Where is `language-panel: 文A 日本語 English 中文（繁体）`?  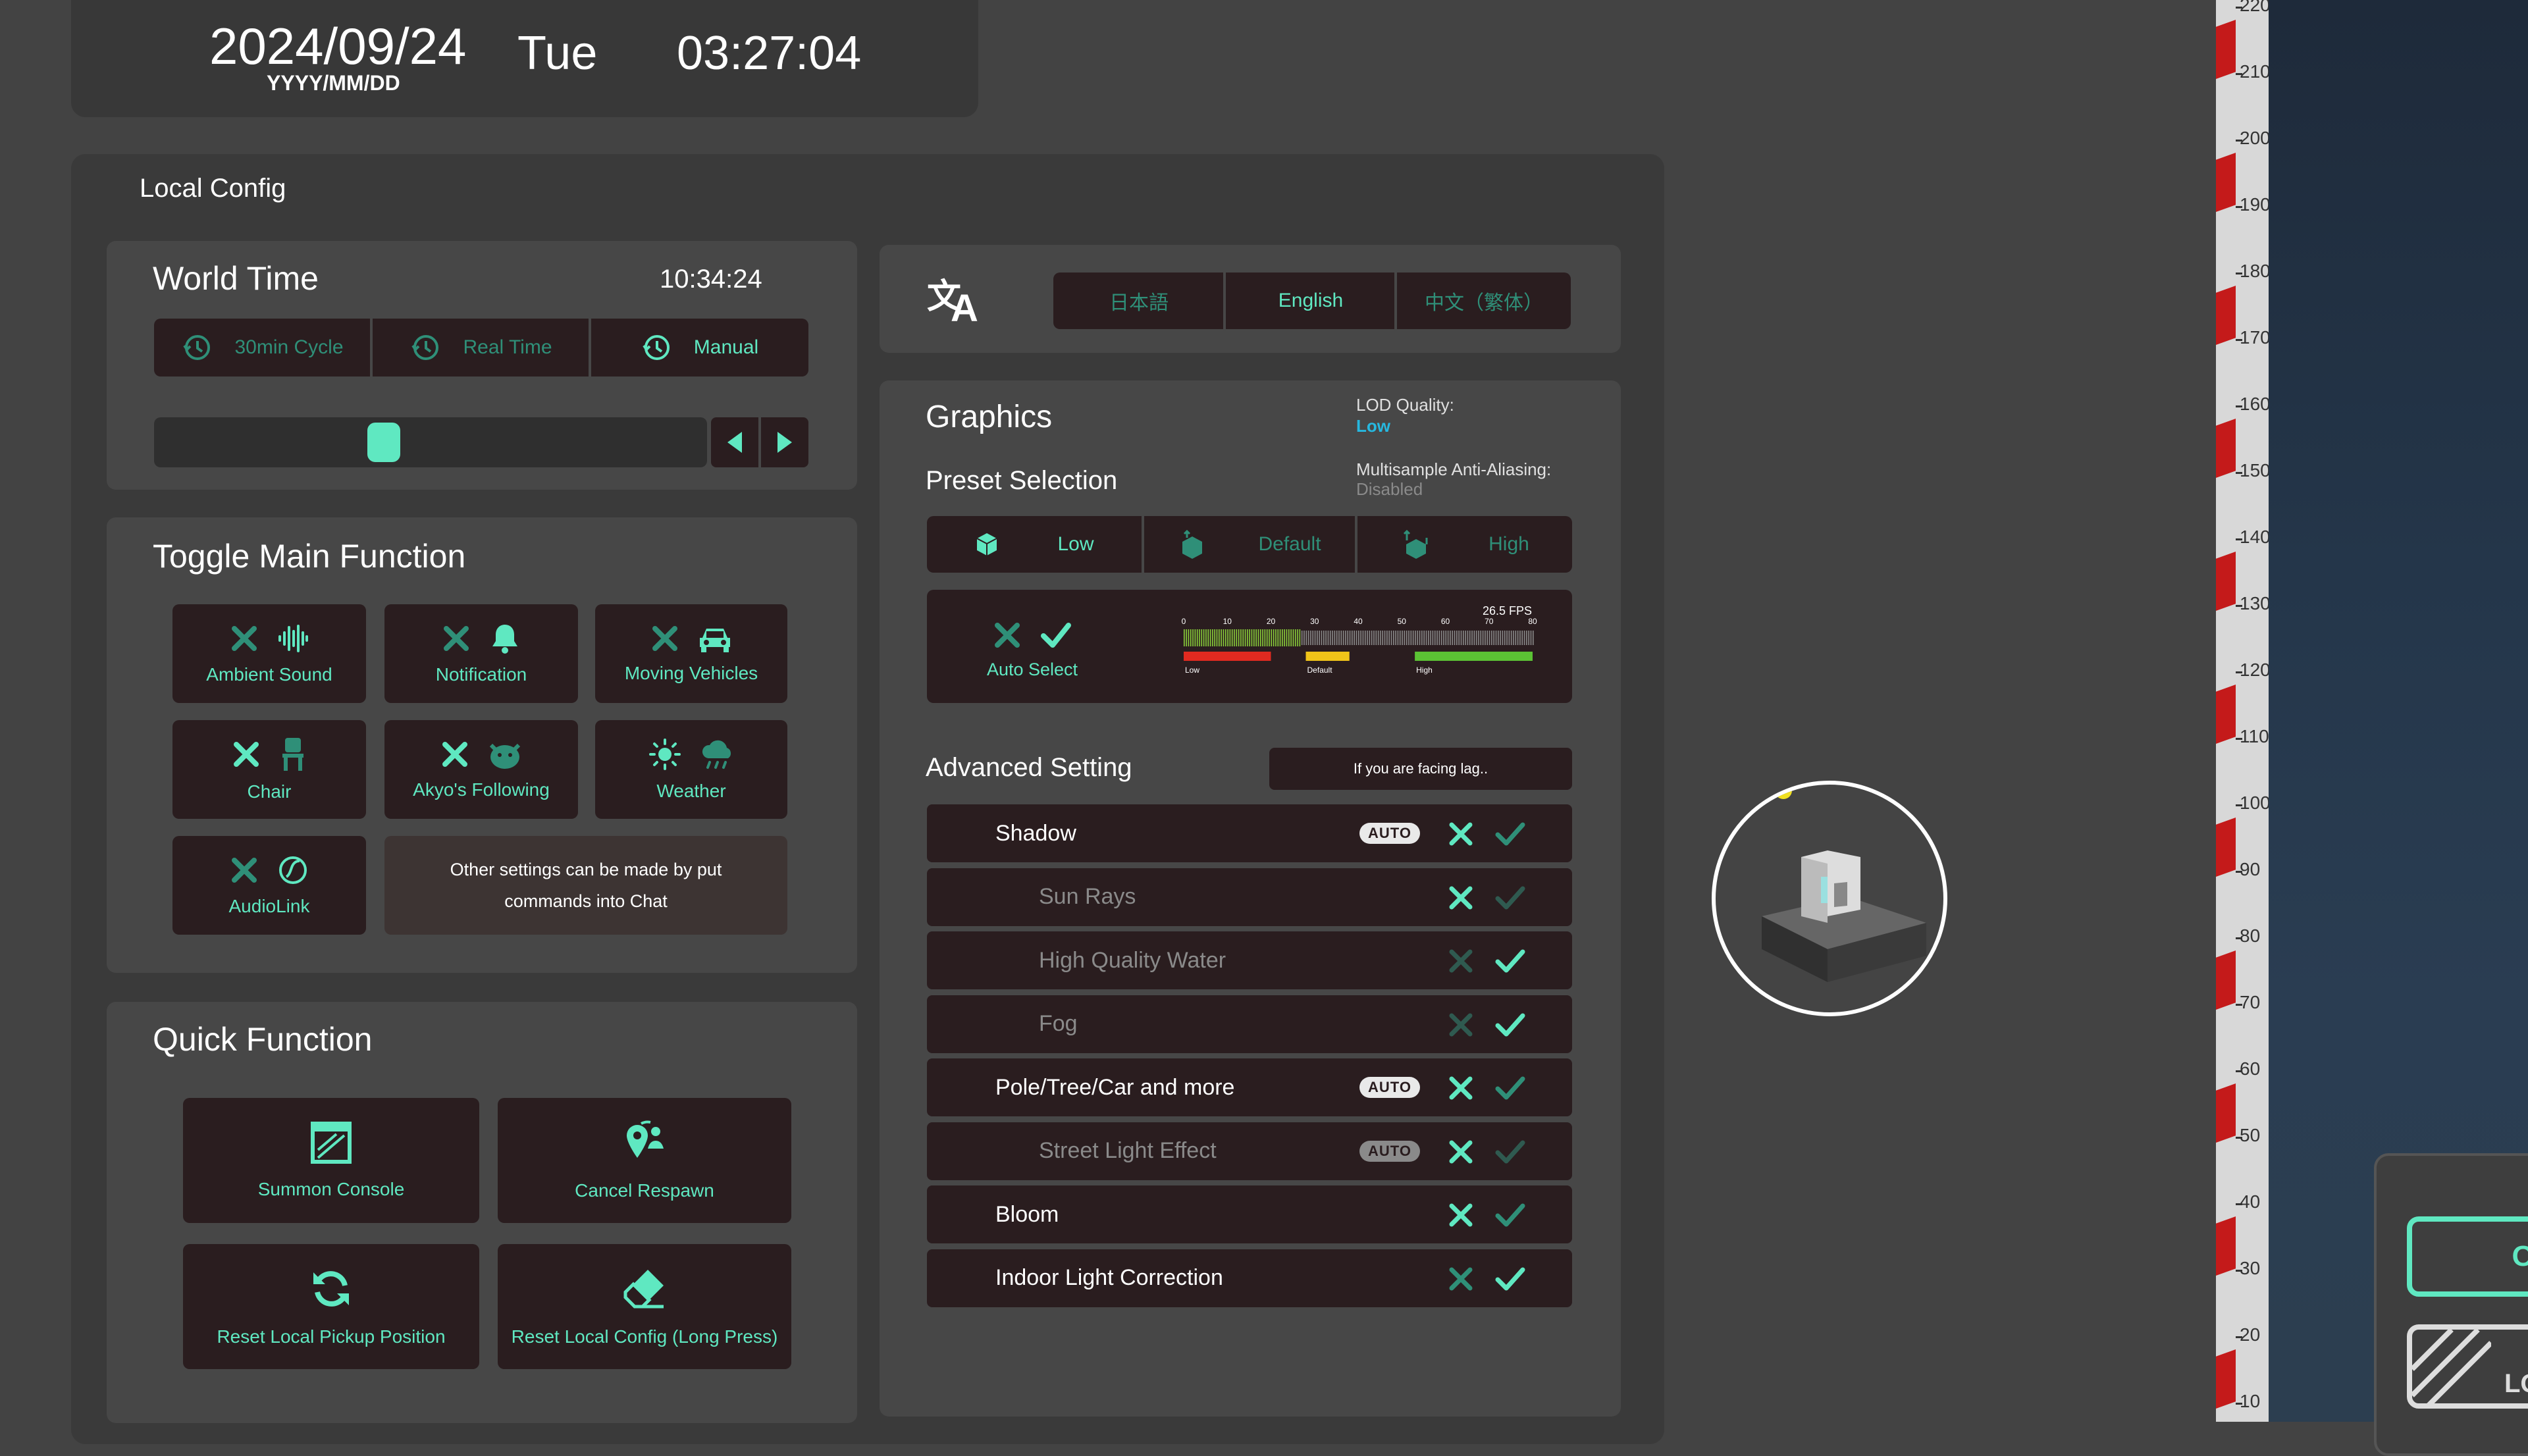 language-panel: 文A 日本語 English 中文（繁体） is located at coordinates (1251, 299).